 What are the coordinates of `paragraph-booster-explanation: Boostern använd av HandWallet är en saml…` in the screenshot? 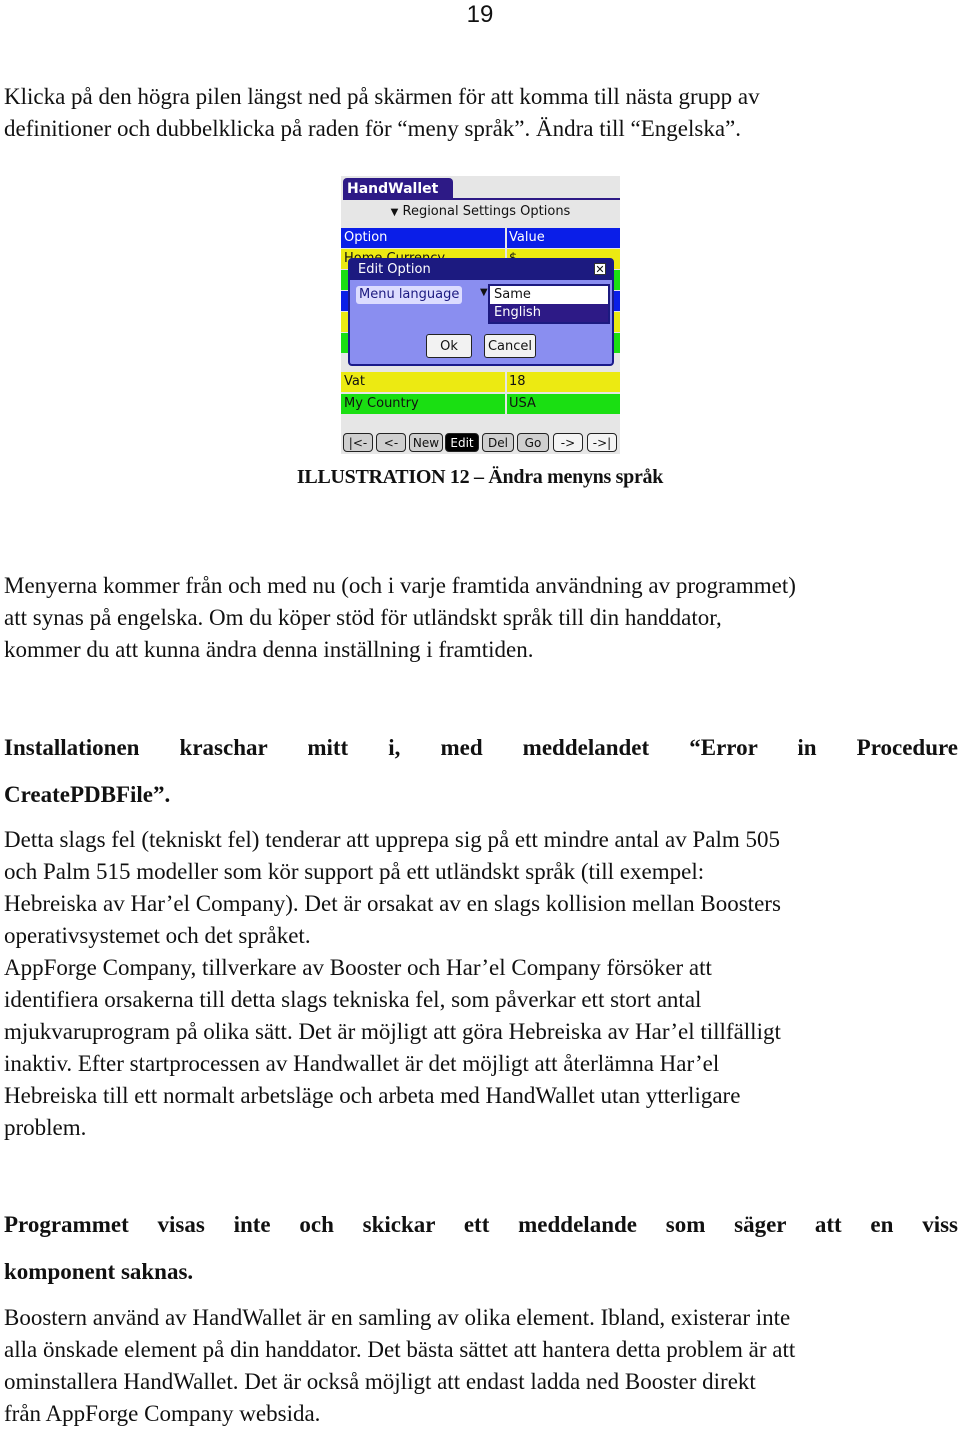 It's located at (480, 1366).